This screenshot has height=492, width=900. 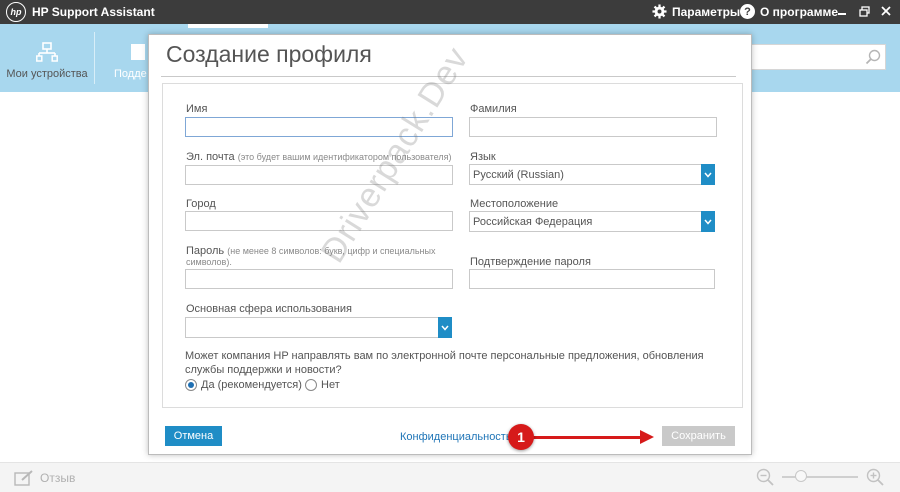 I want to click on zoom-slider, so click(x=820, y=476).